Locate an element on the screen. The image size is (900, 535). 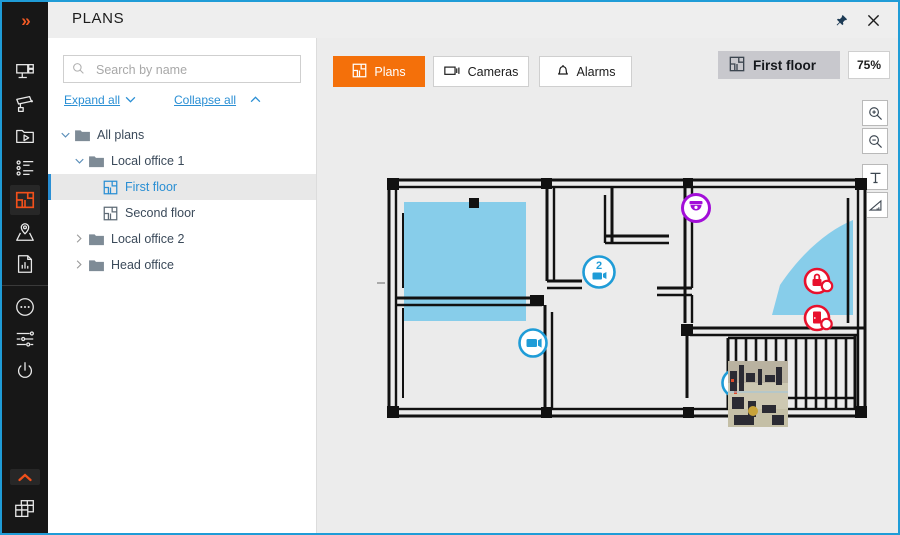
rail-item-recordings is located at coordinates (25, 136).